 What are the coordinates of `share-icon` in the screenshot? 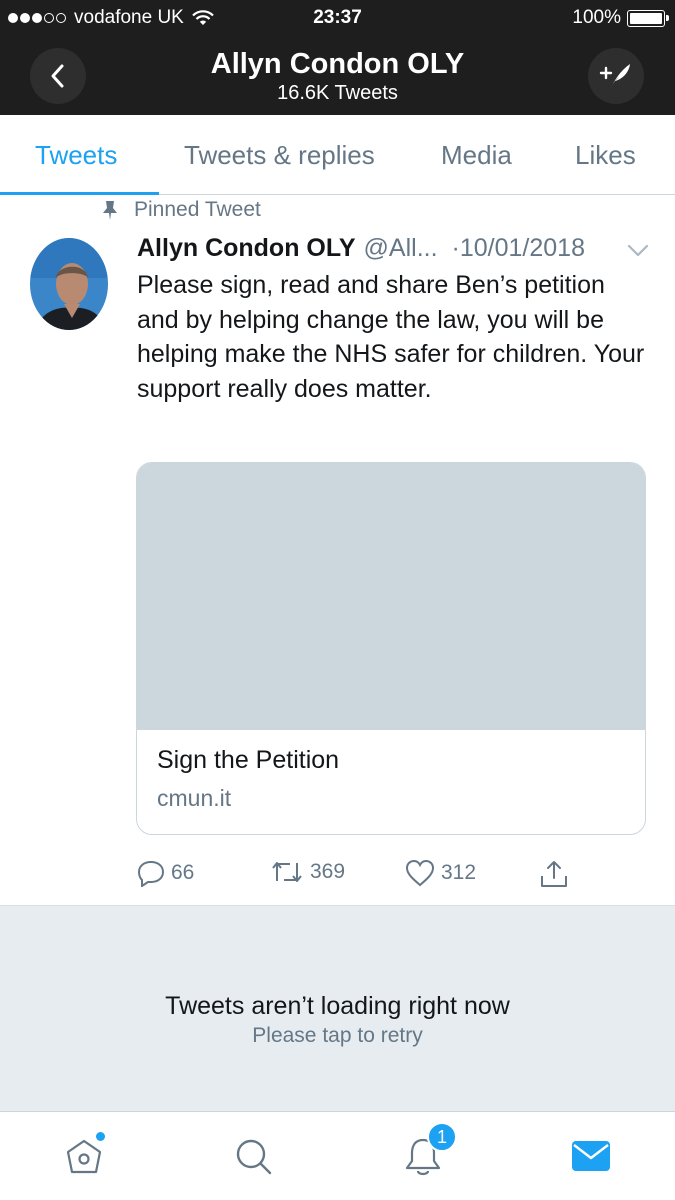 It's located at (554, 874).